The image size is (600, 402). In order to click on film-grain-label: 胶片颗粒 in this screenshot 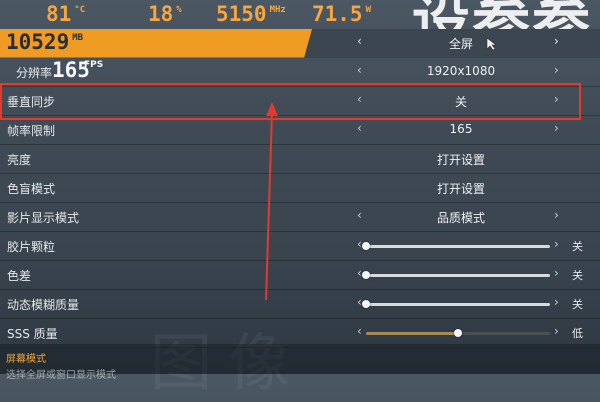, I will do `click(31, 247)`.